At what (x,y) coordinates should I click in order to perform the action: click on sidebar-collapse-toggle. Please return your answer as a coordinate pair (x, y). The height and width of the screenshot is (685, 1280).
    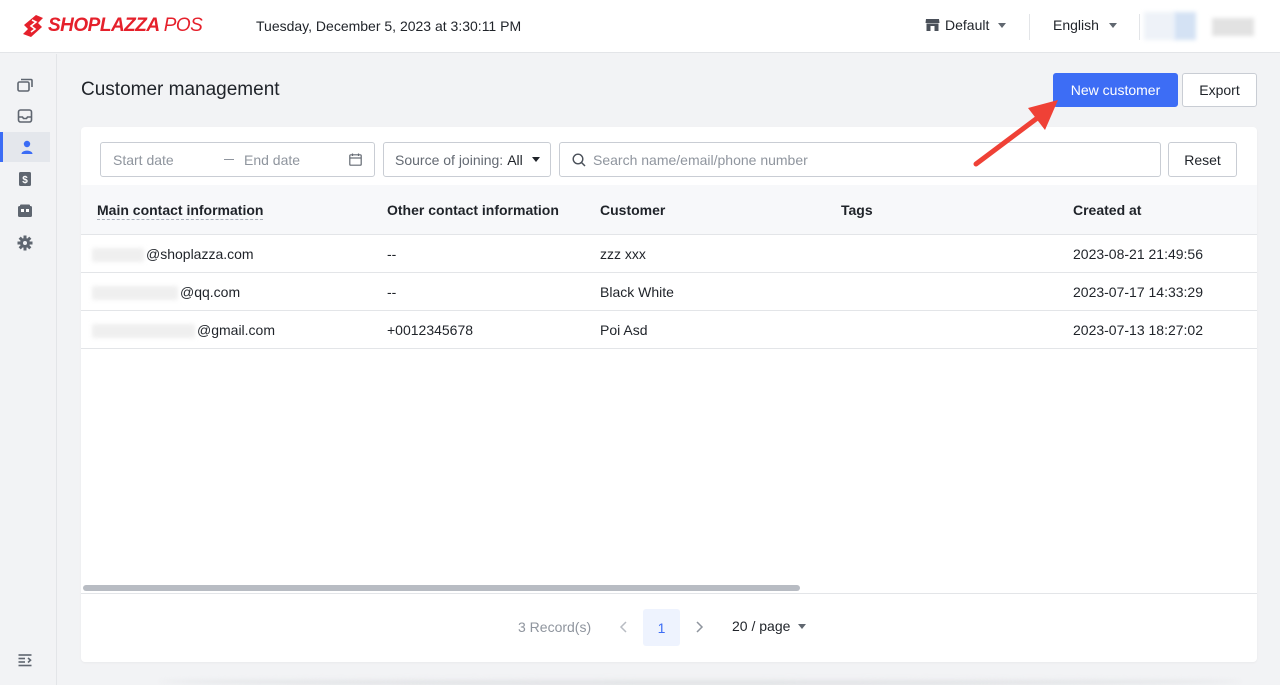
    Looking at the image, I should click on (25, 660).